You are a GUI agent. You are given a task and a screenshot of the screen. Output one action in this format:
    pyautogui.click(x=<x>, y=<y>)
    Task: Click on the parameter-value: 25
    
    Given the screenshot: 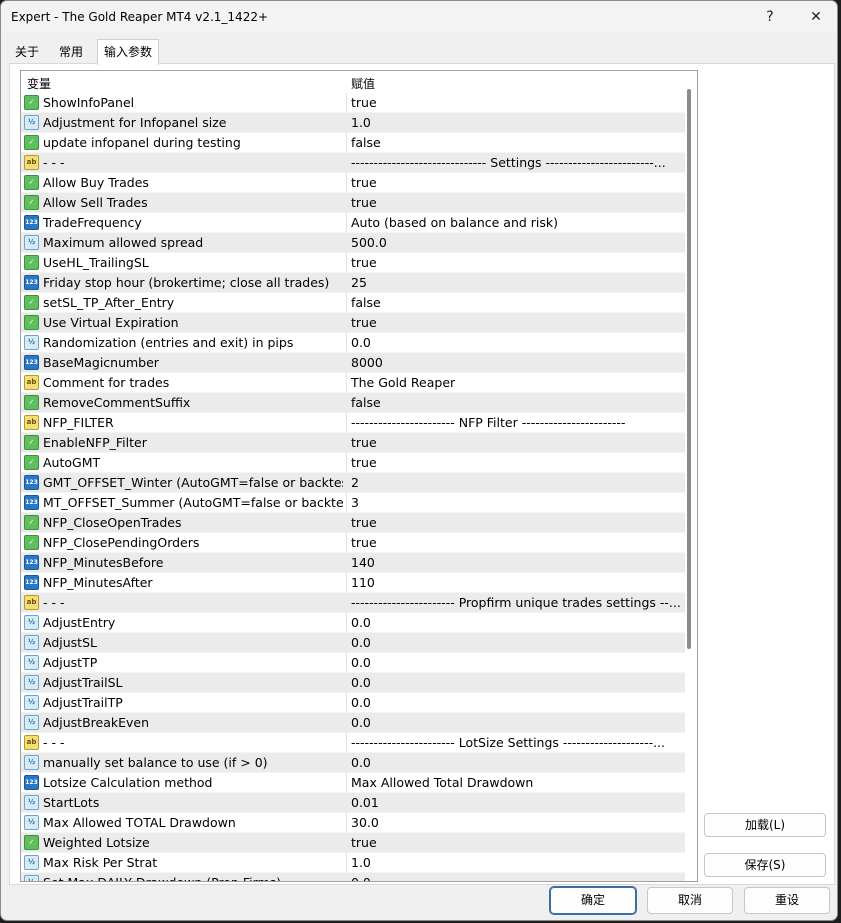 What is the action you would take?
    pyautogui.click(x=516, y=282)
    